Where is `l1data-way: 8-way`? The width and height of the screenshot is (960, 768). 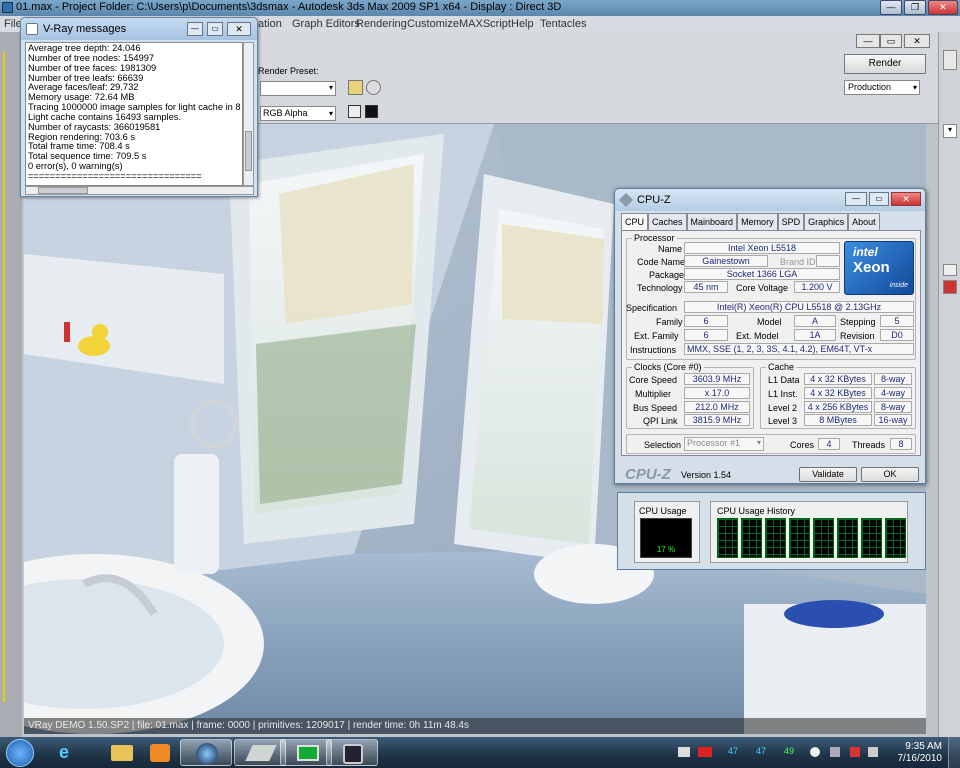 l1data-way: 8-way is located at coordinates (893, 379).